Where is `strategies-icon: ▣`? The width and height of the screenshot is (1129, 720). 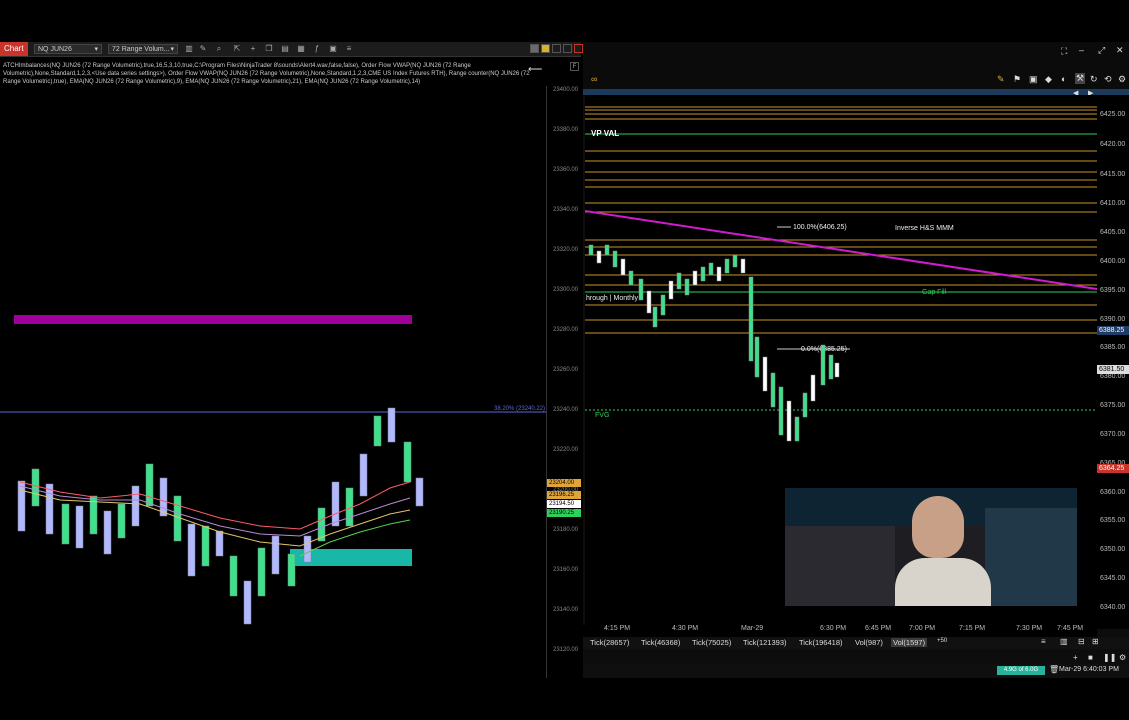
strategies-icon: ▣ is located at coordinates (333, 49).